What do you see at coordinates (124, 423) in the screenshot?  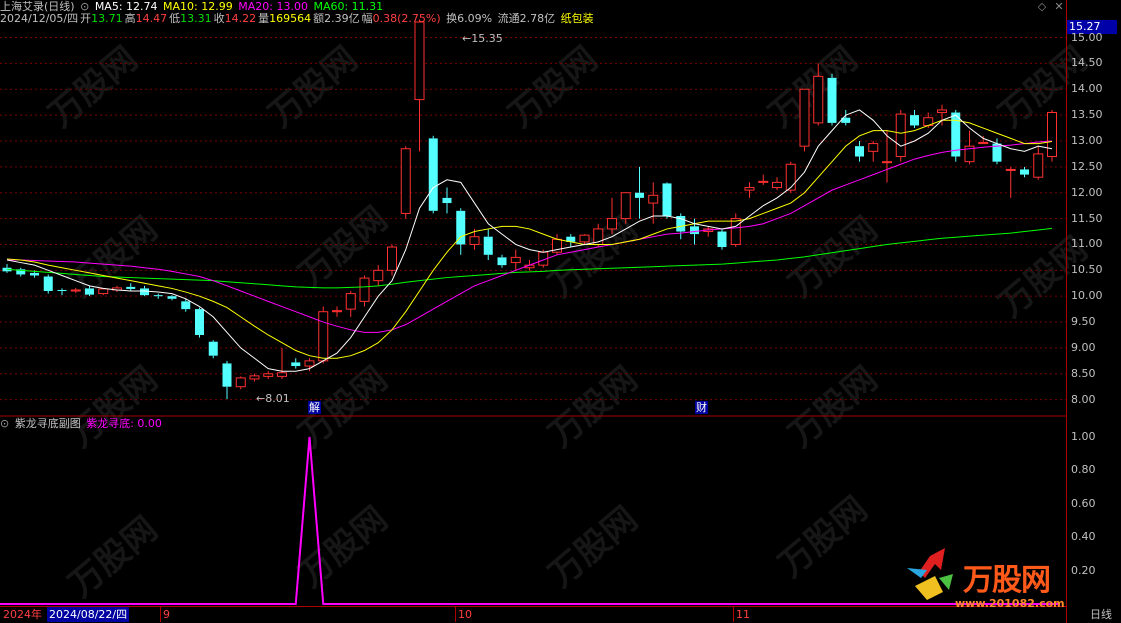 I see `indicator-value: 紫龙寻底: 0.00` at bounding box center [124, 423].